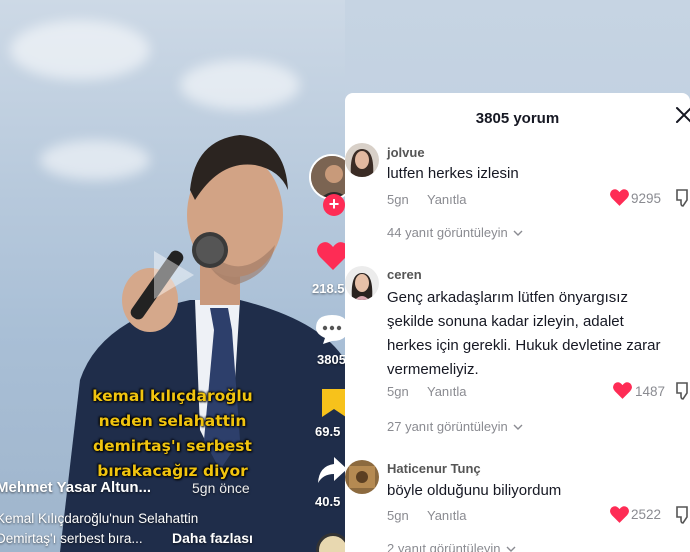  What do you see at coordinates (434, 468) in the screenshot?
I see `comment-username: Haticenur Tunç` at bounding box center [434, 468].